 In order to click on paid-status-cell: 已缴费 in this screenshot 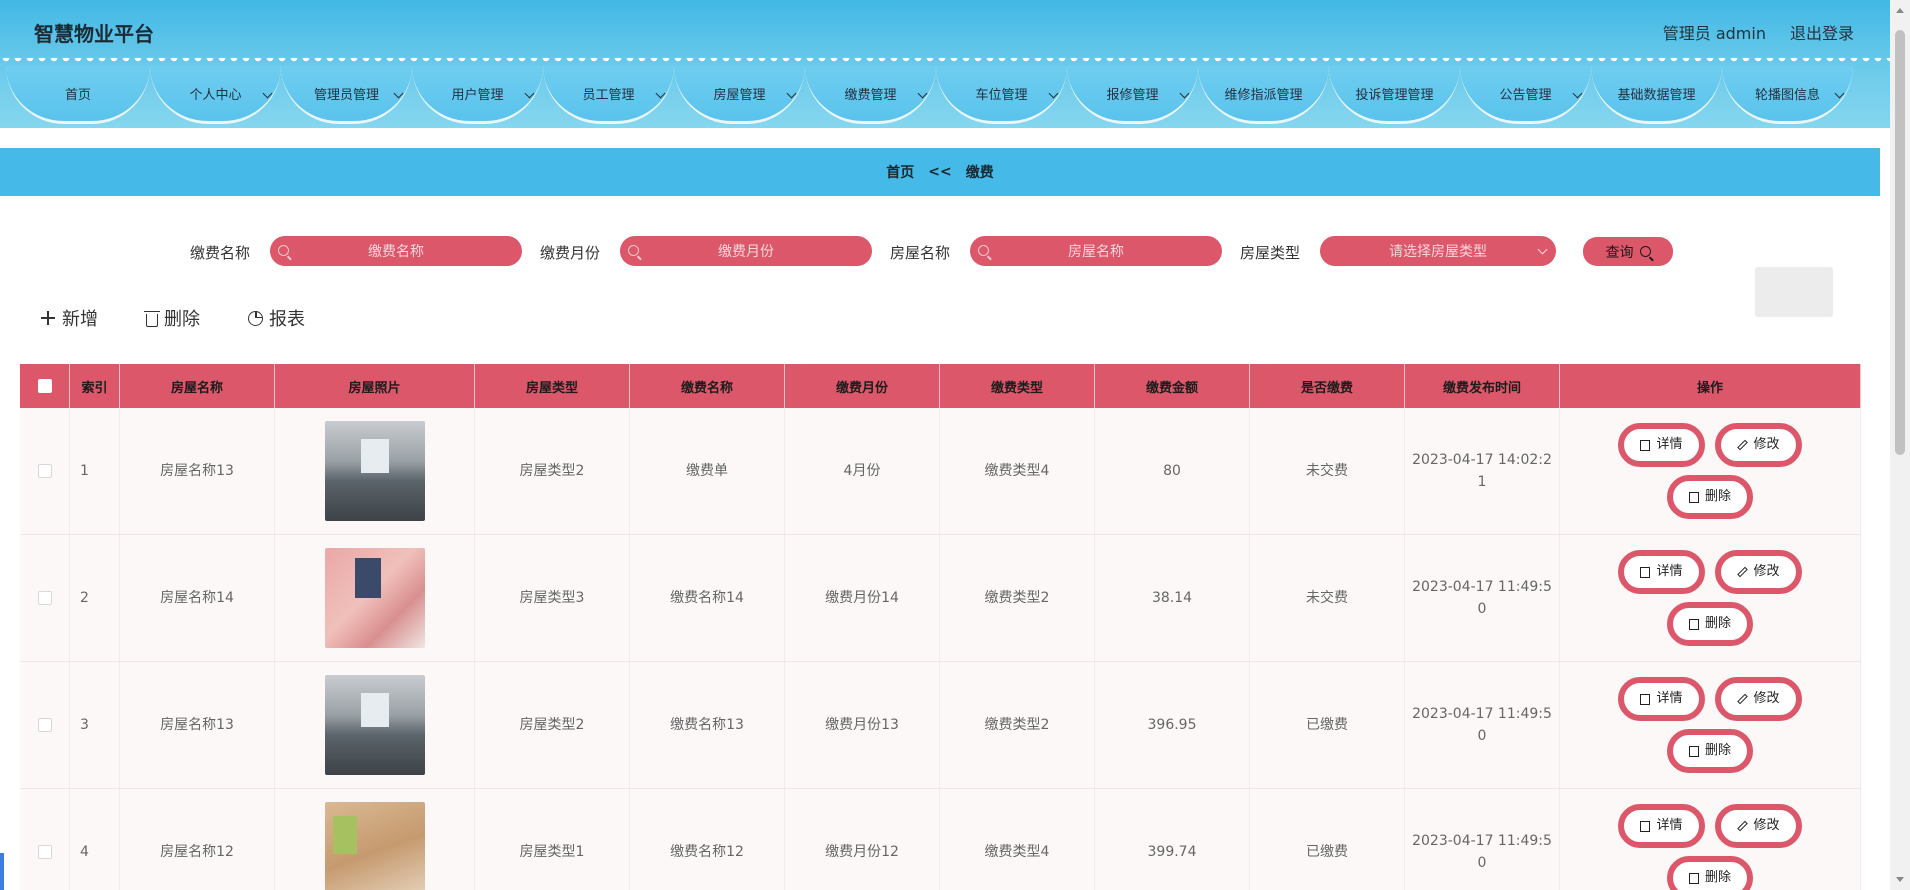, I will do `click(1327, 725)`.